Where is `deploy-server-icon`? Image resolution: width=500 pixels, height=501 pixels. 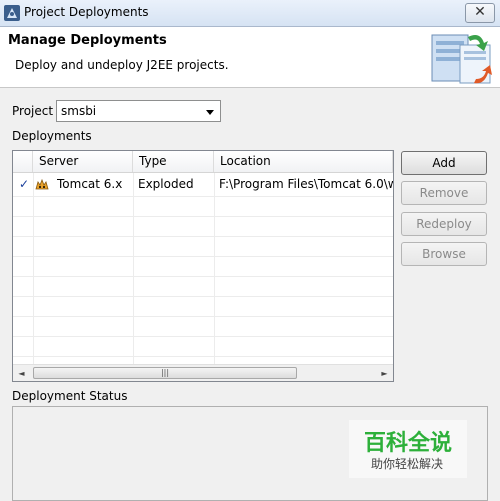 deploy-server-icon is located at coordinates (461, 59).